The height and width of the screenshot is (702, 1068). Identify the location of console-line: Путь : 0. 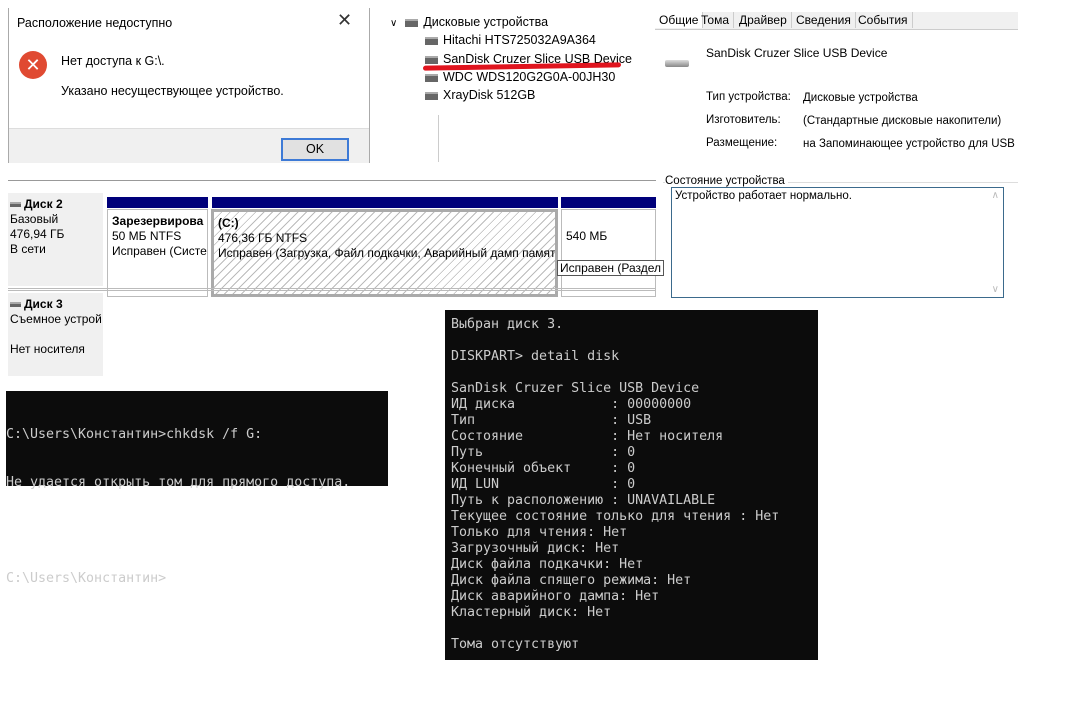
(543, 452).